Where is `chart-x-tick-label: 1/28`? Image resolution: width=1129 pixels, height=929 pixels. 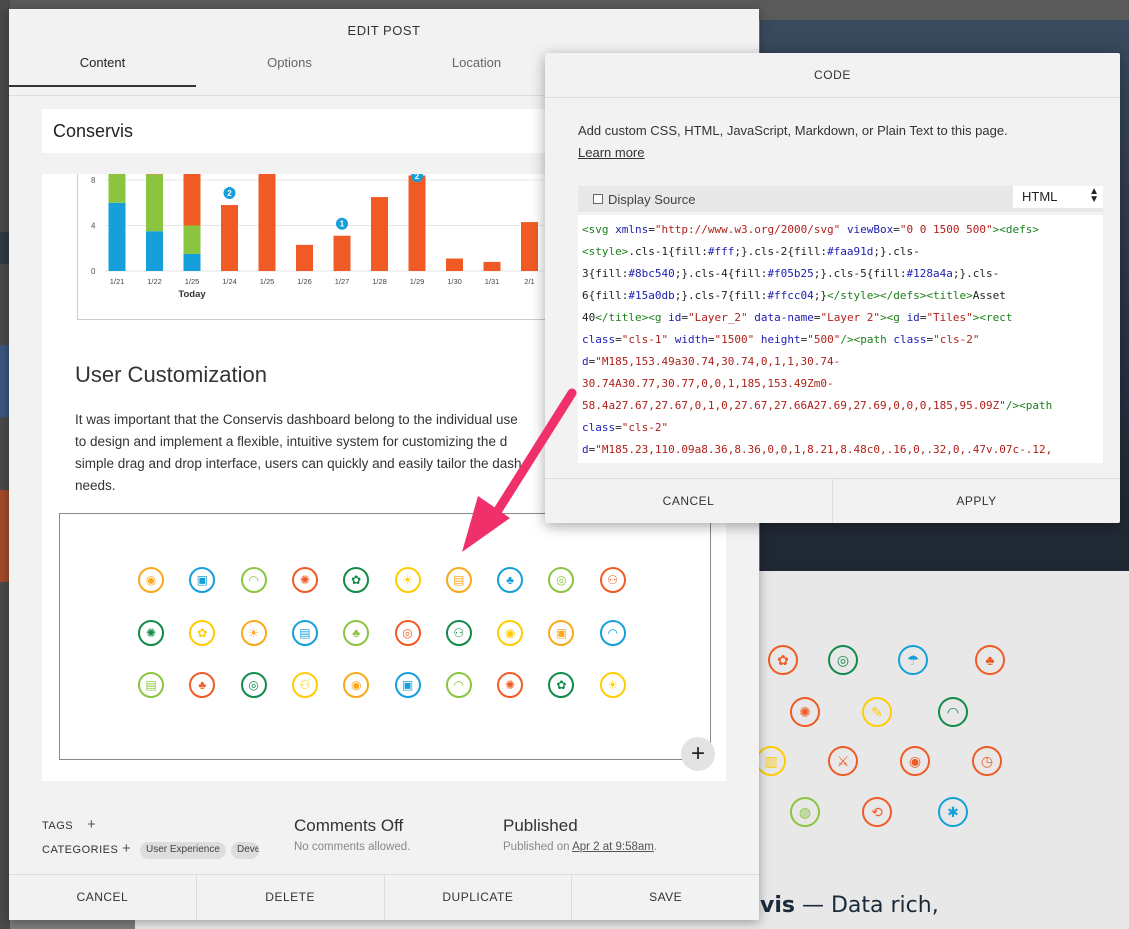
chart-x-tick-label: 1/28 is located at coordinates (379, 281).